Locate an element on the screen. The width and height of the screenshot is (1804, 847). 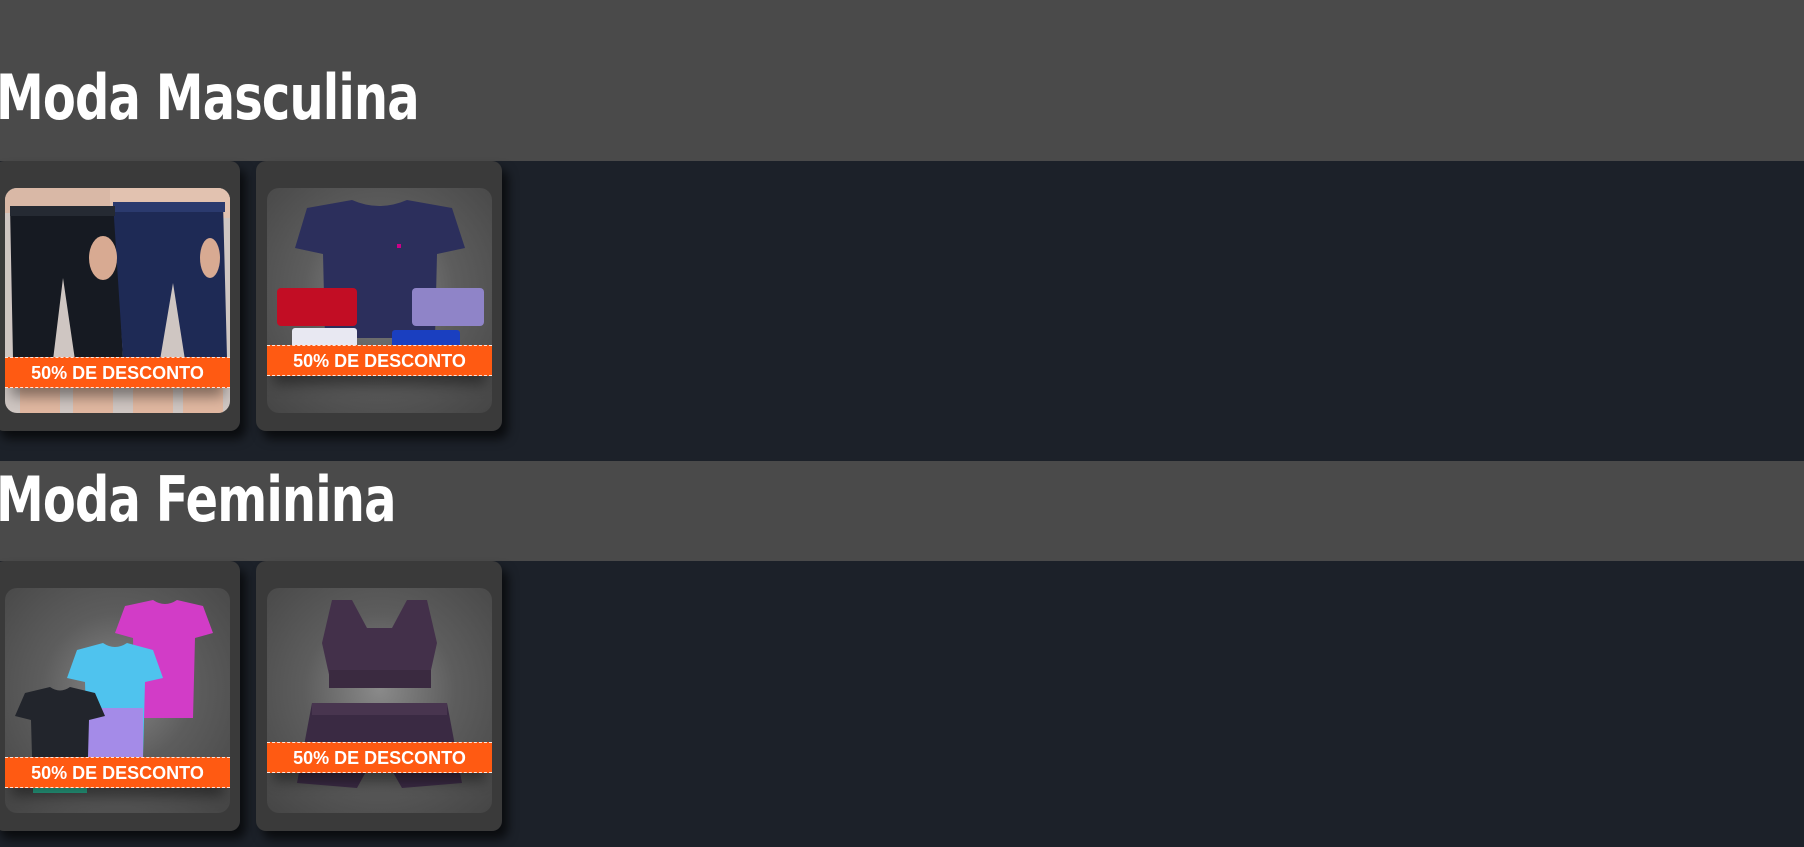
section-title-masculina: Moda Masculina is located at coordinates (210, 97).